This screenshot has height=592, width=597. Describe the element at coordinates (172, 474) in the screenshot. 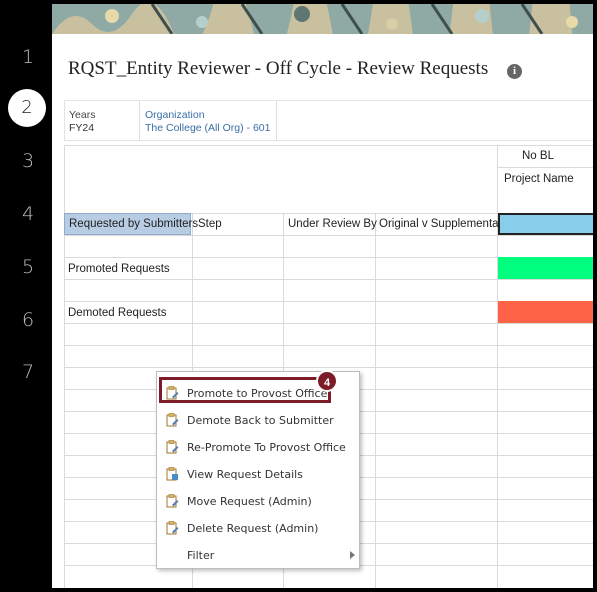

I see `view-details-icon` at that location.